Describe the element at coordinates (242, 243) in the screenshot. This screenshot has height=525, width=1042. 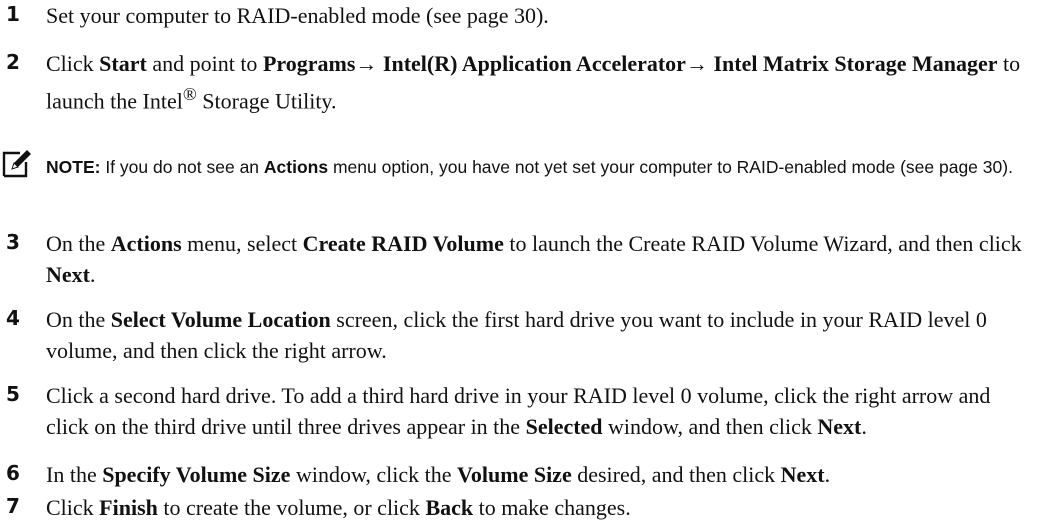
I see `text-run: menu, select` at that location.